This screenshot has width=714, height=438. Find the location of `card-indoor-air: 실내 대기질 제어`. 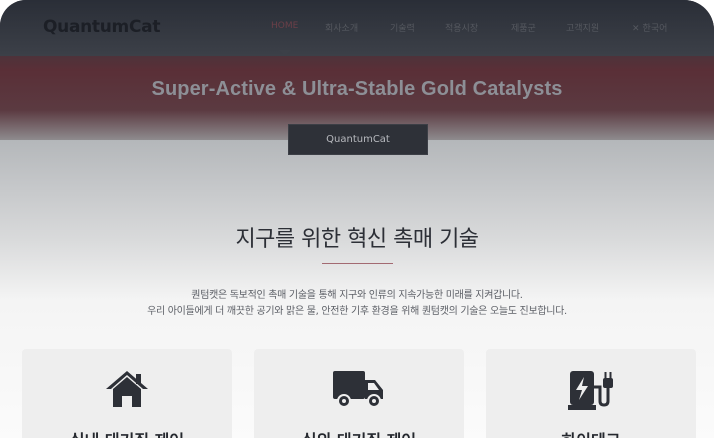

card-indoor-air: 실내 대기질 제어 is located at coordinates (127, 393).